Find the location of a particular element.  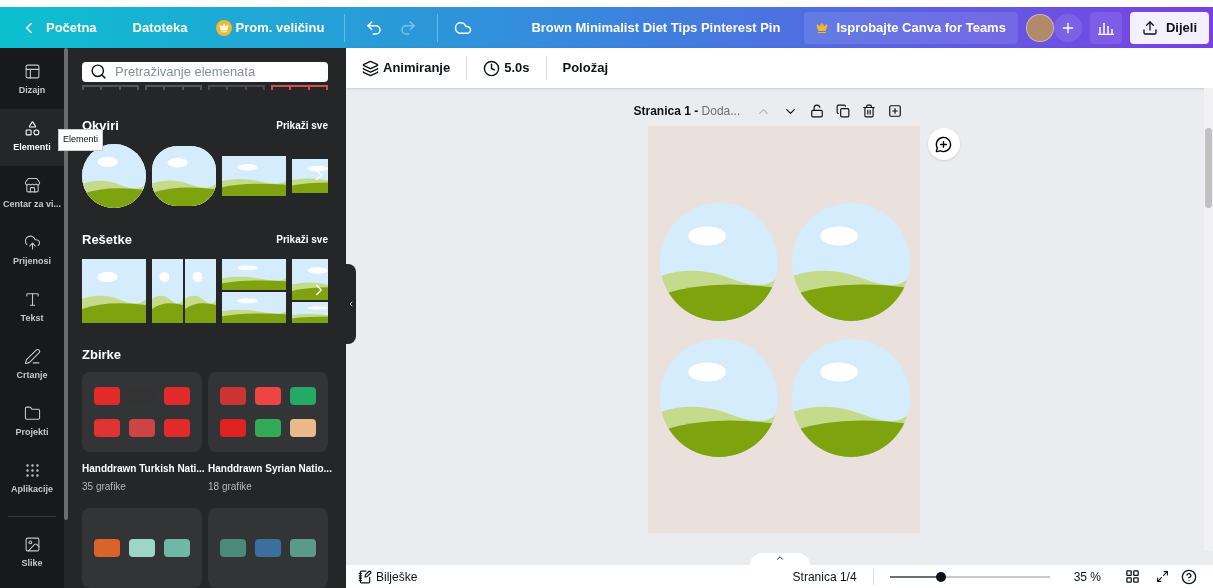

position-button: Položaj is located at coordinates (585, 68).